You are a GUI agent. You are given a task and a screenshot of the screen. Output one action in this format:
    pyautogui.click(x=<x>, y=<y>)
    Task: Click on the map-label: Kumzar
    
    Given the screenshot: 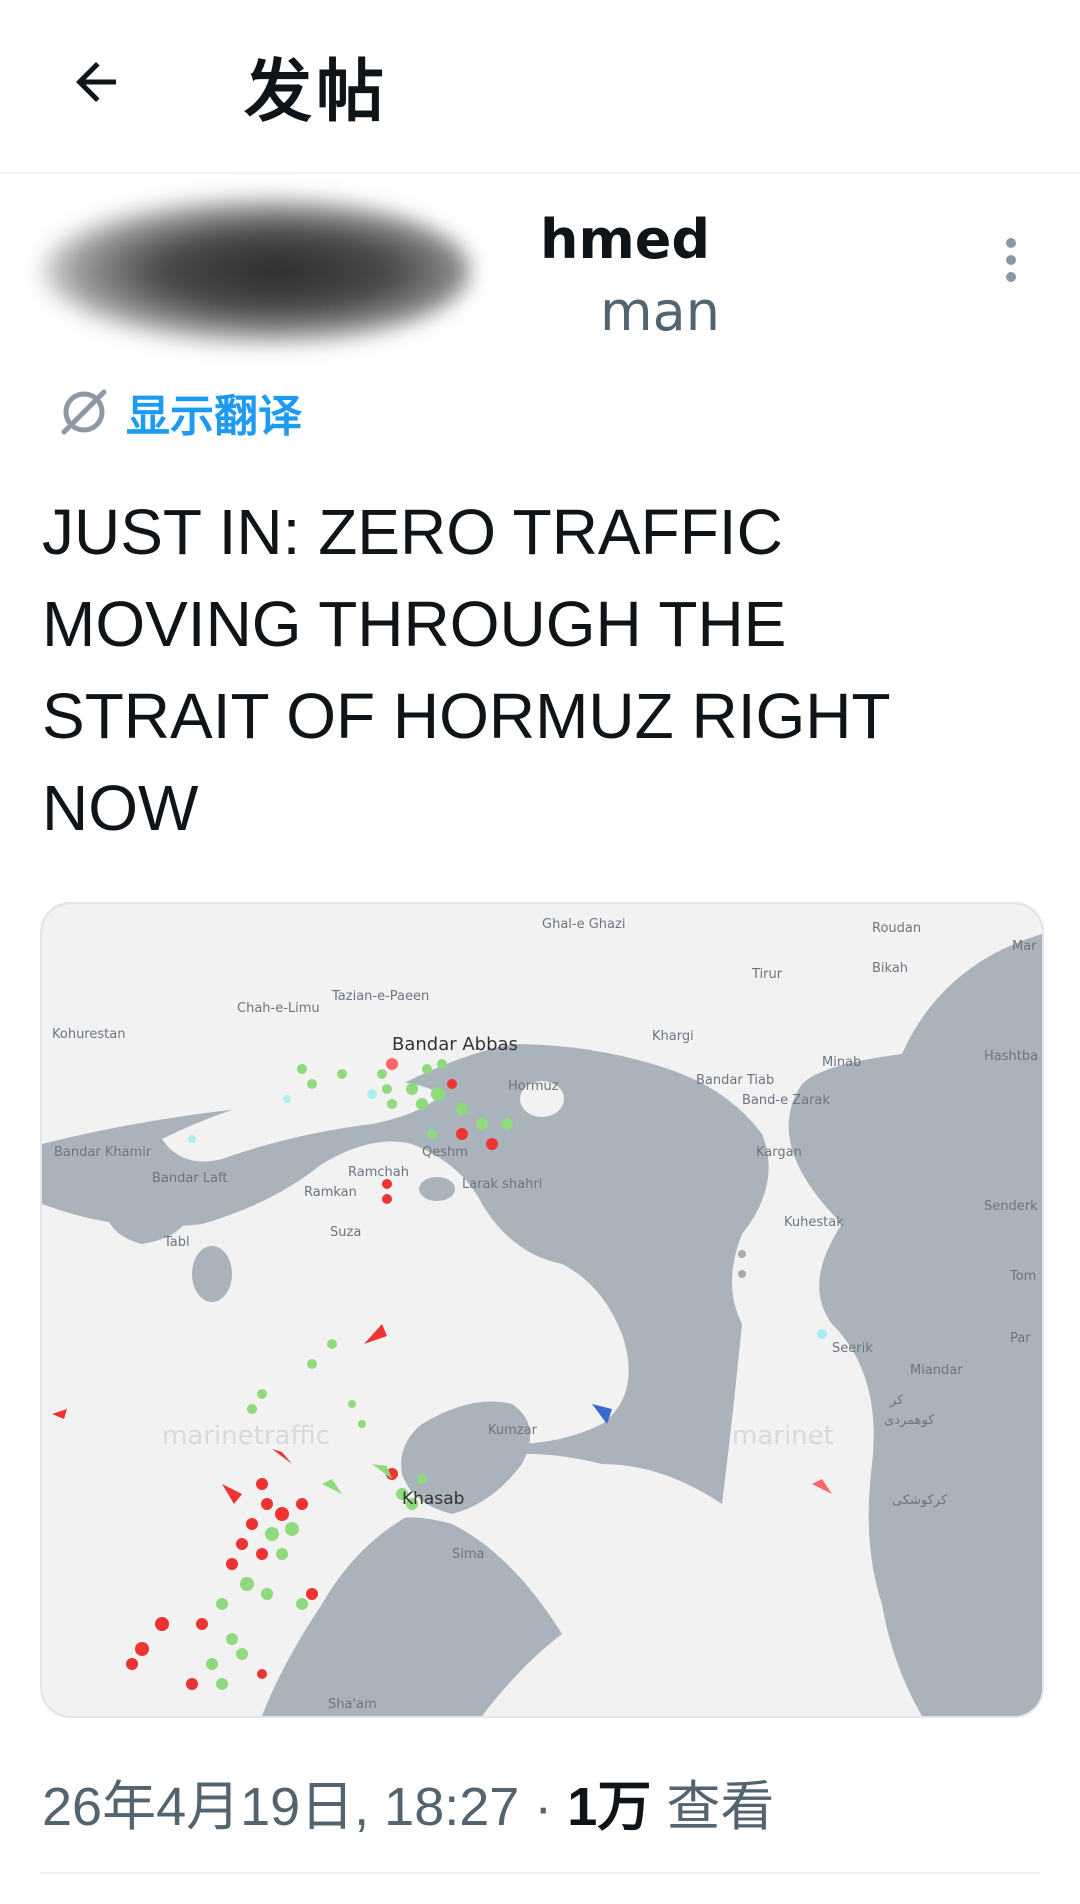 What is the action you would take?
    pyautogui.click(x=513, y=1430)
    